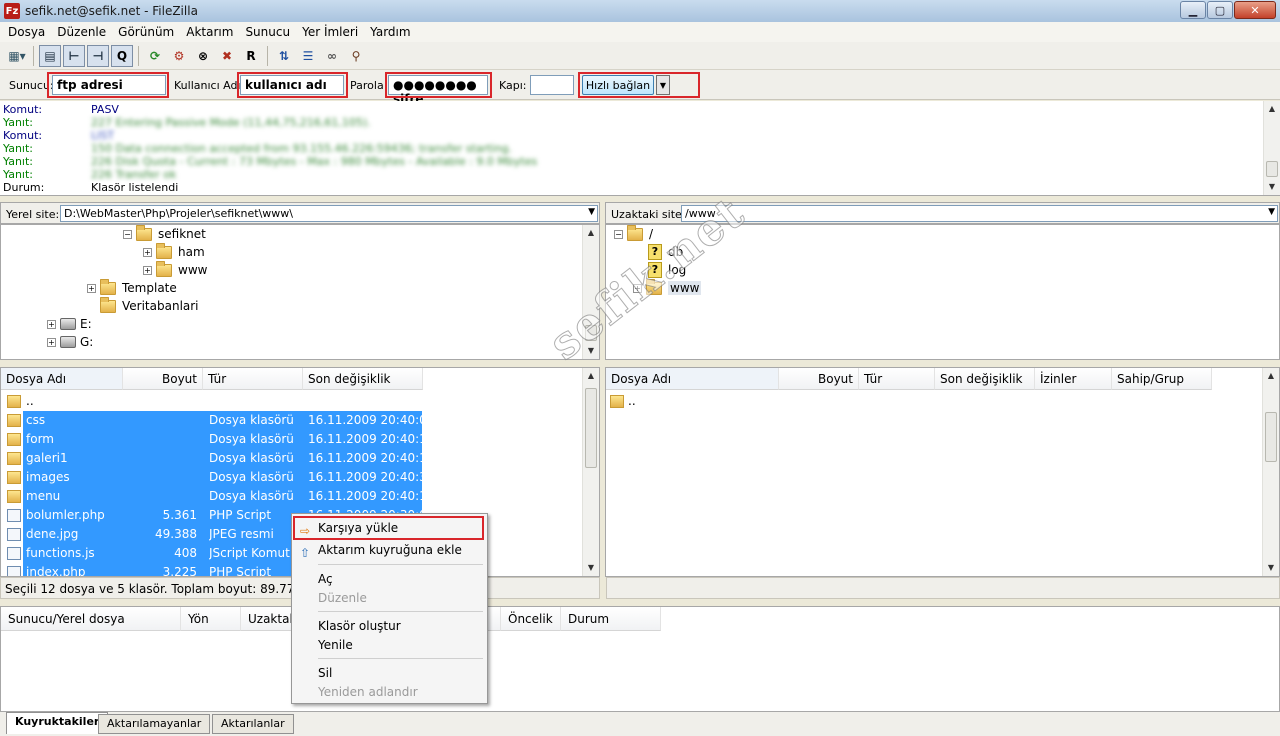 This screenshot has height=736, width=1280. What do you see at coordinates (611, 619) in the screenshot?
I see `queue-header-status: Durum` at bounding box center [611, 619].